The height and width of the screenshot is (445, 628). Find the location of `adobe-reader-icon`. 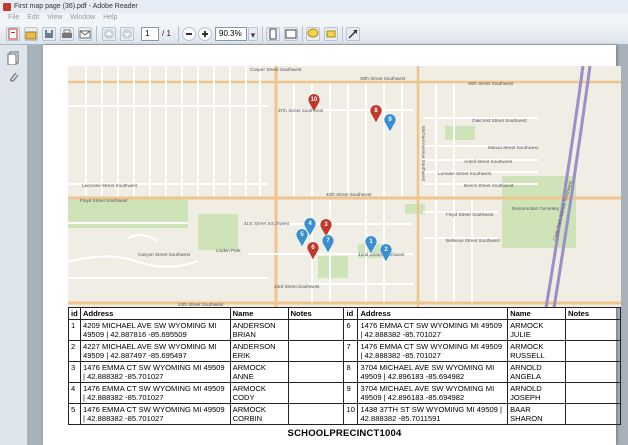

adobe-reader-icon is located at coordinates (7, 7).